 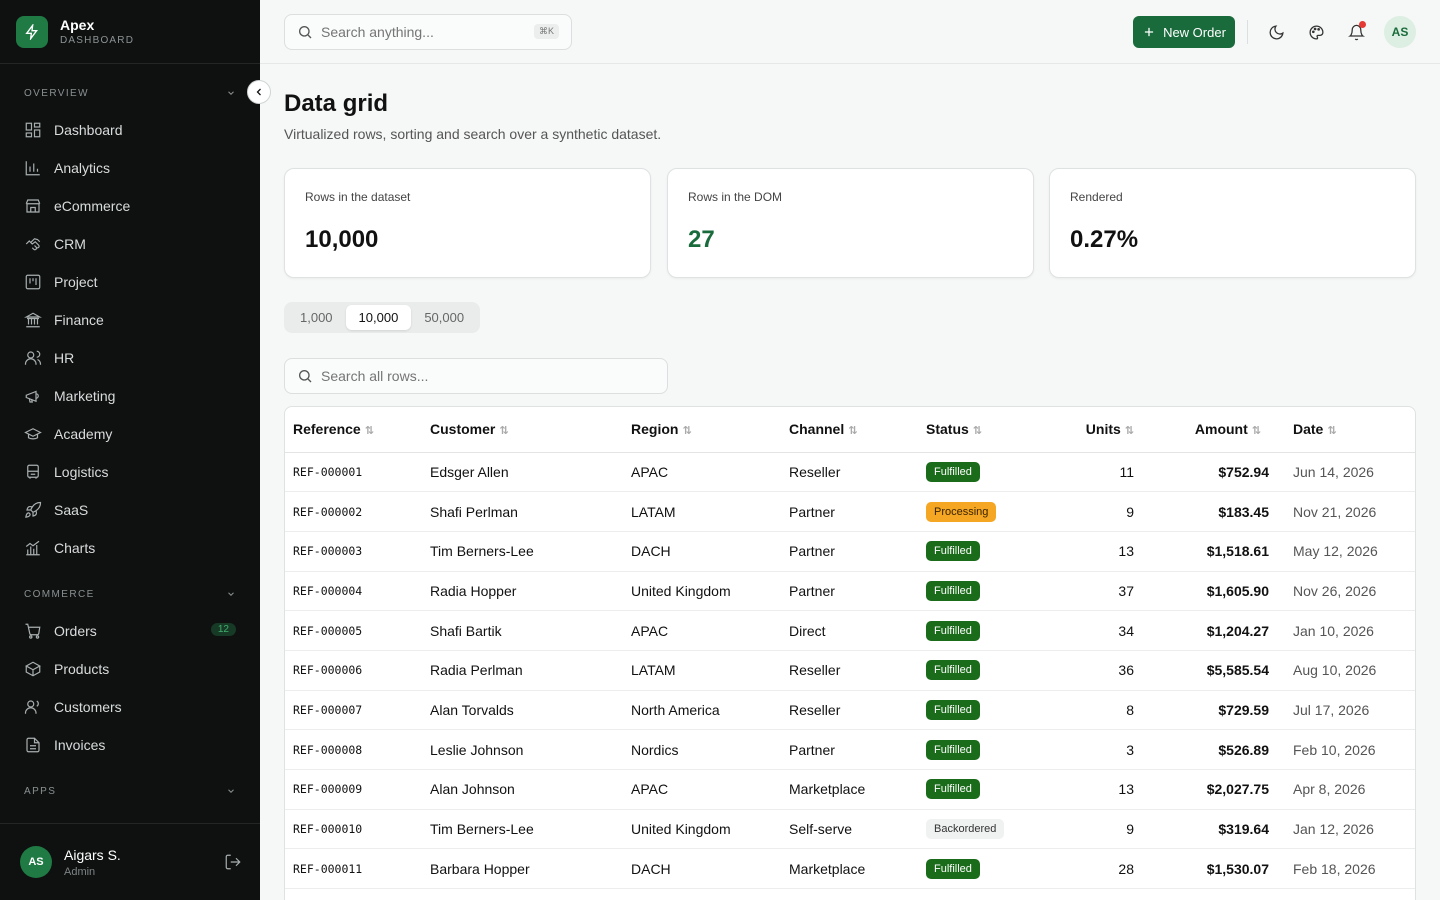 I want to click on sidebar-item-mail: Mail, so click(x=130, y=819).